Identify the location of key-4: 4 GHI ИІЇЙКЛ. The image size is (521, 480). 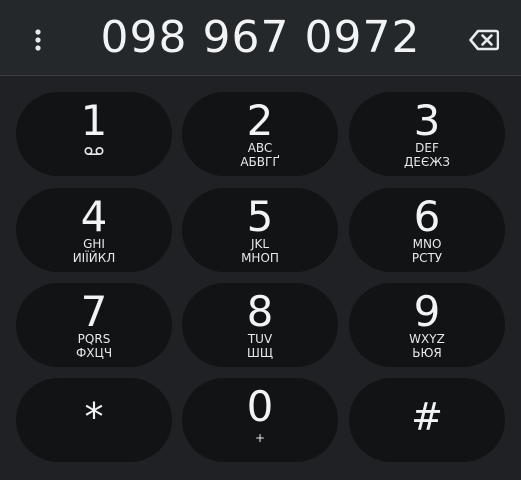
(94, 230).